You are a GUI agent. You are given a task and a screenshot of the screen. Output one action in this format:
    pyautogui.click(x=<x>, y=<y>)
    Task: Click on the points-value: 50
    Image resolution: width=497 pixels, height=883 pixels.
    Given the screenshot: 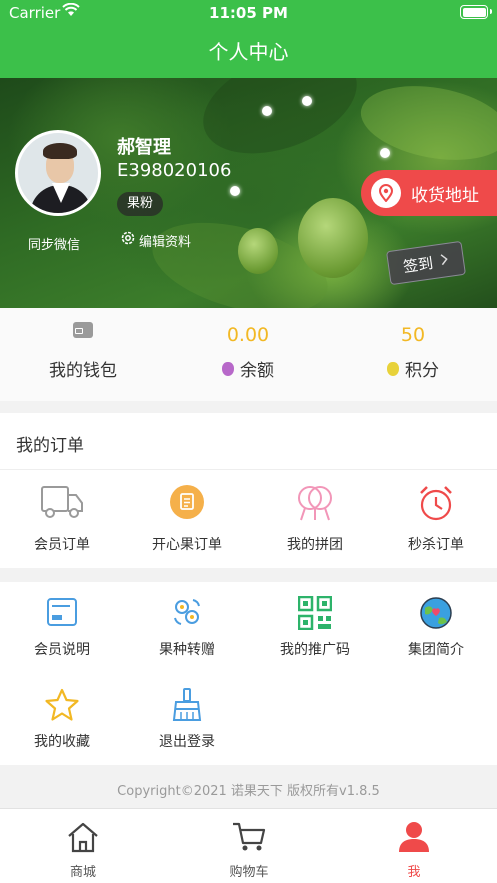 What is the action you would take?
    pyautogui.click(x=413, y=335)
    